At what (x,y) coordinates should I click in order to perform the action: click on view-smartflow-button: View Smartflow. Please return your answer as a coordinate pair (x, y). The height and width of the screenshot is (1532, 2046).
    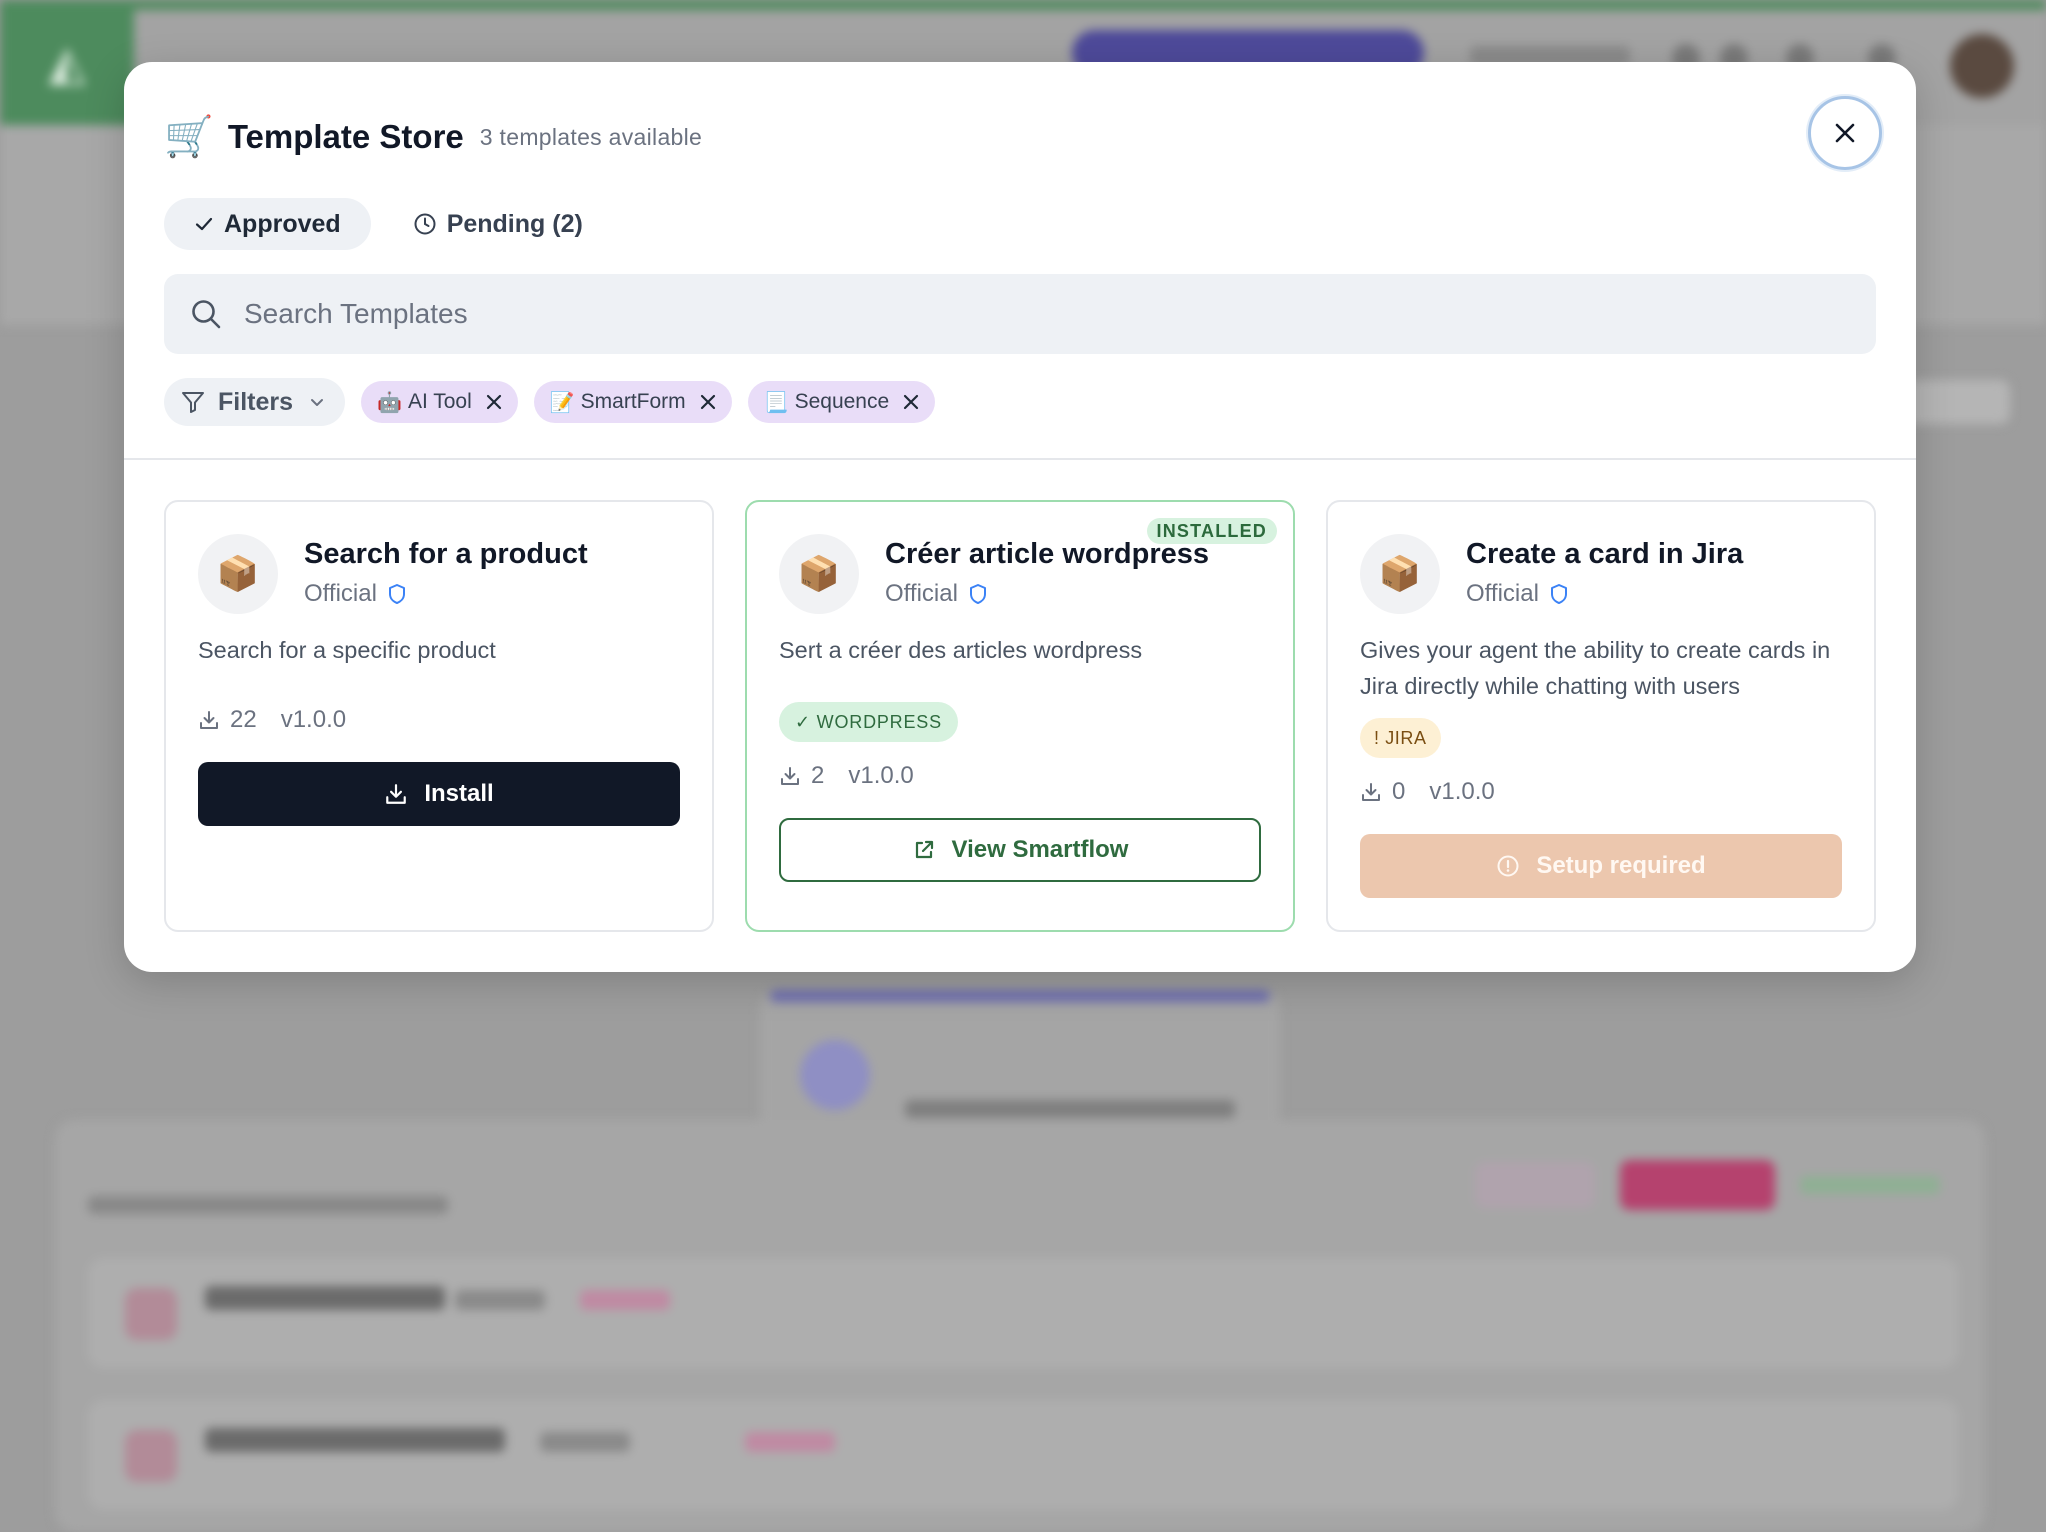
    Looking at the image, I should click on (1020, 850).